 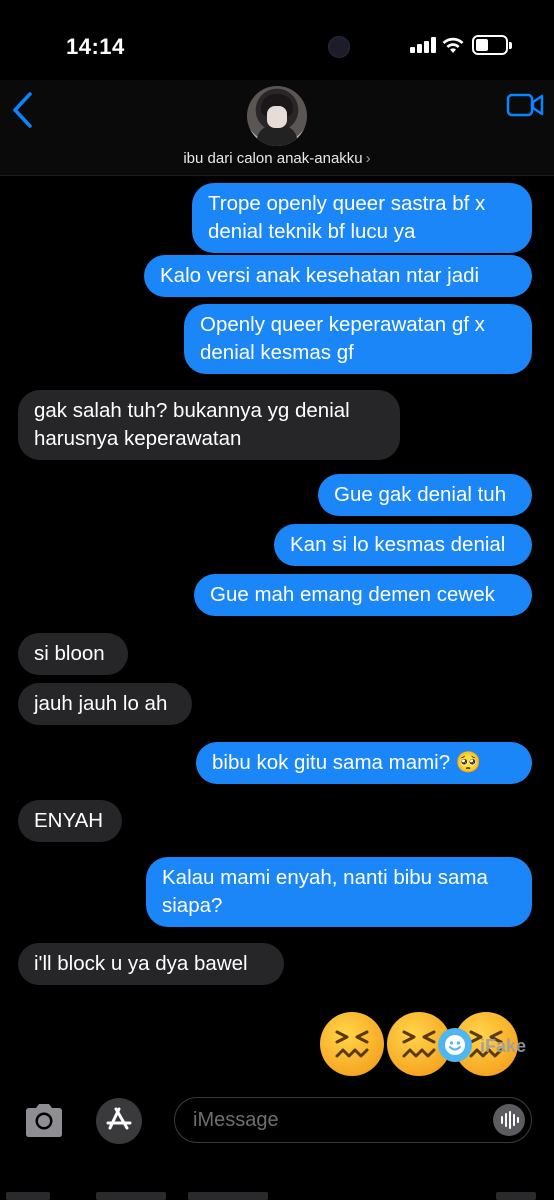 What do you see at coordinates (70, 821) in the screenshot?
I see `message-bubble-incoming: ENYAH` at bounding box center [70, 821].